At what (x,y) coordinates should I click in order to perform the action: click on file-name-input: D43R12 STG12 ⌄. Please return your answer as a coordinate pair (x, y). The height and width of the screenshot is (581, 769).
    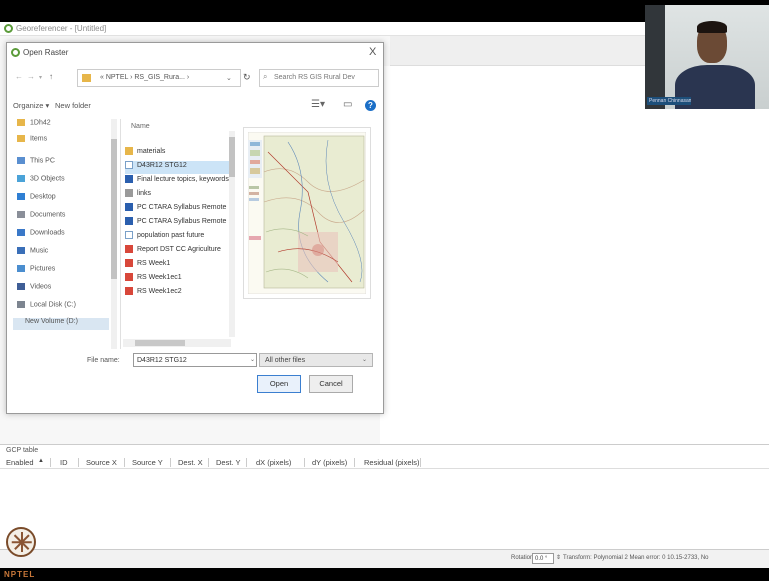
    Looking at the image, I should click on (195, 360).